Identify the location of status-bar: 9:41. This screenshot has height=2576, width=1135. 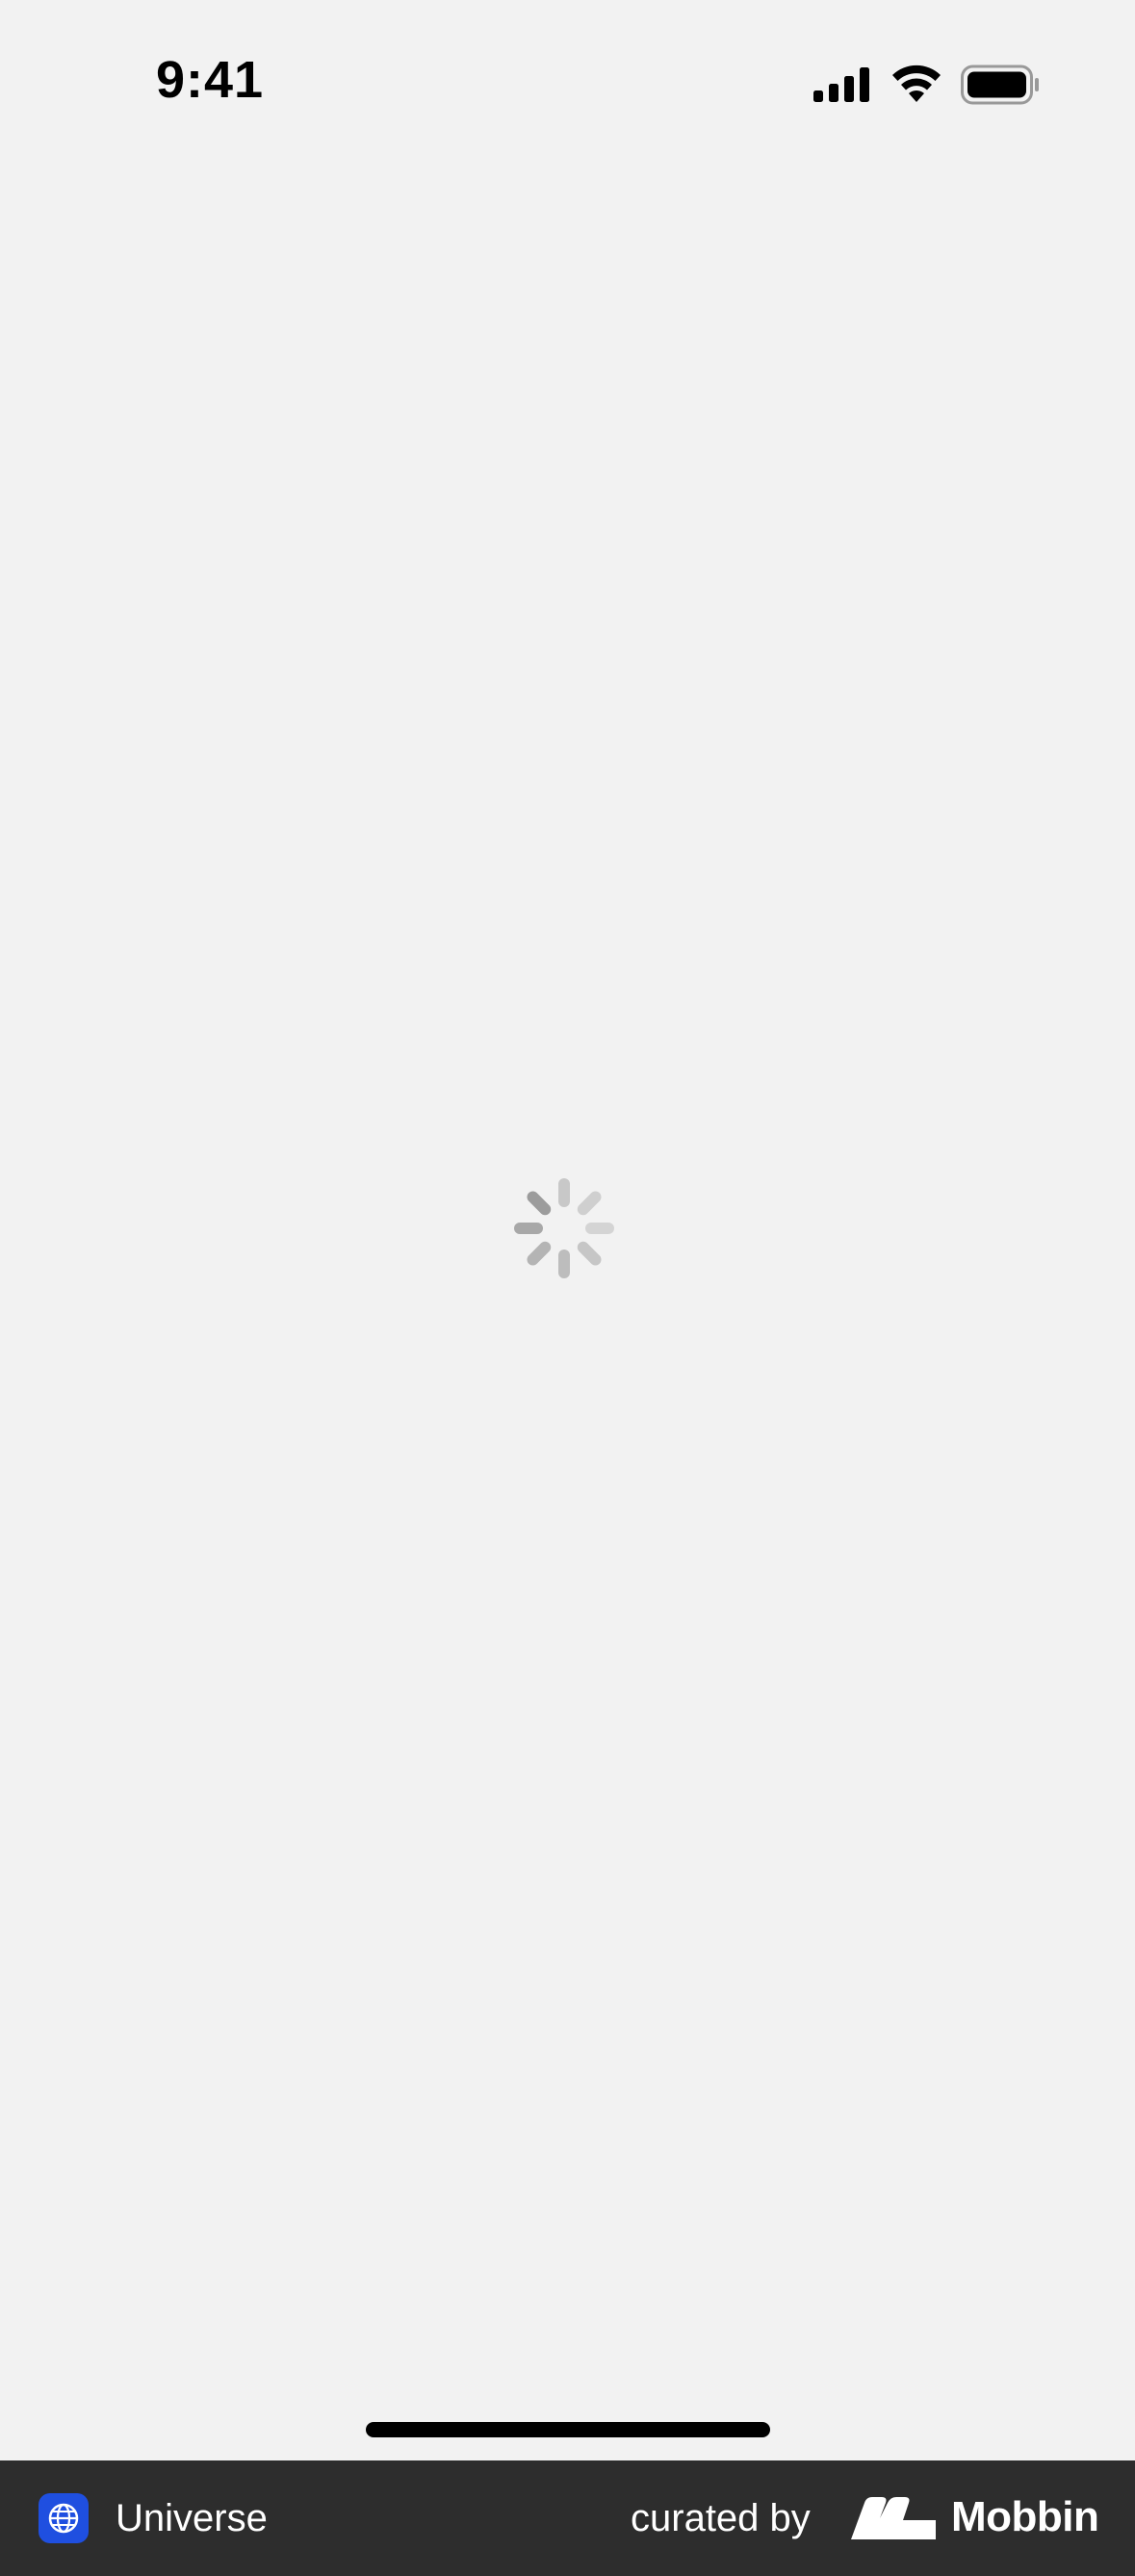
(567, 82).